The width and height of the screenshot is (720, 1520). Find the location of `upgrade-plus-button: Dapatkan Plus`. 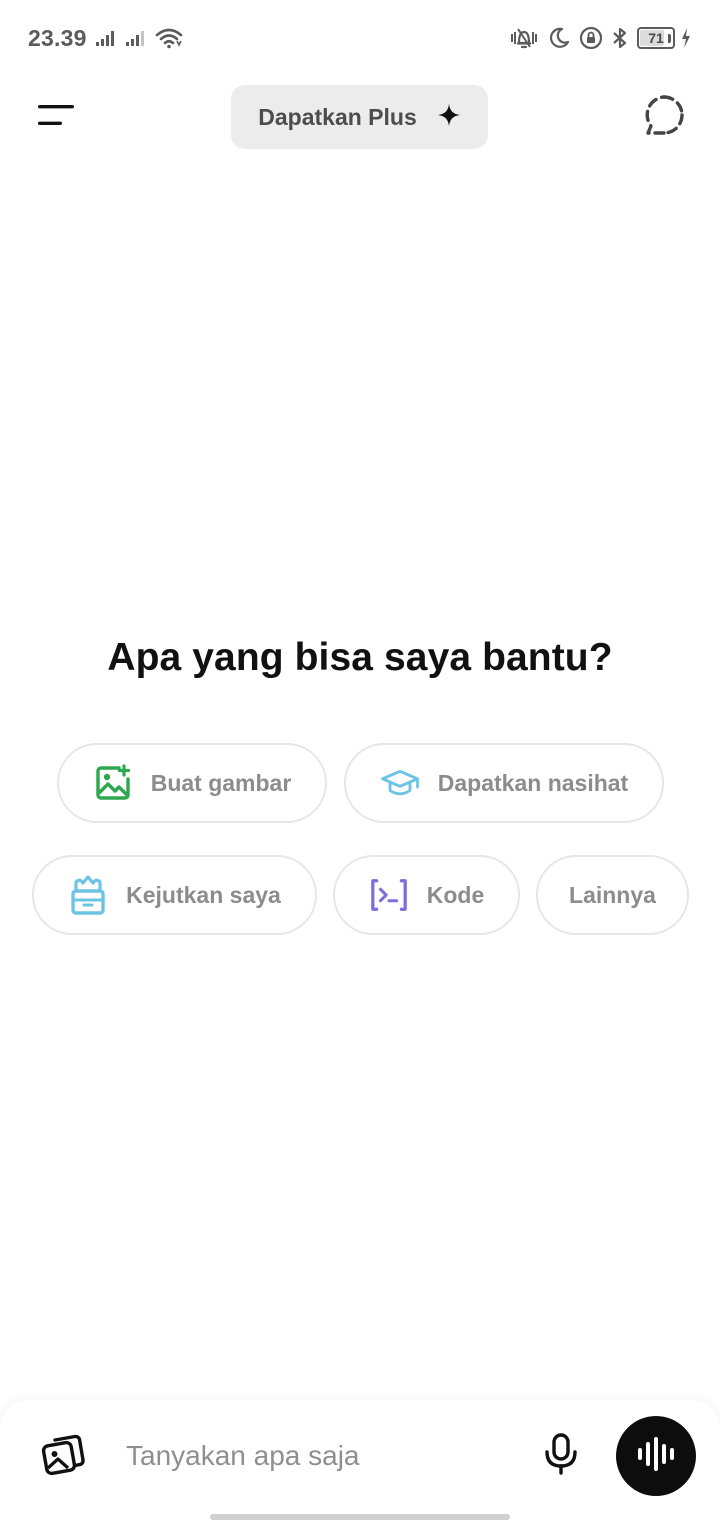

upgrade-plus-button: Dapatkan Plus is located at coordinates (359, 117).